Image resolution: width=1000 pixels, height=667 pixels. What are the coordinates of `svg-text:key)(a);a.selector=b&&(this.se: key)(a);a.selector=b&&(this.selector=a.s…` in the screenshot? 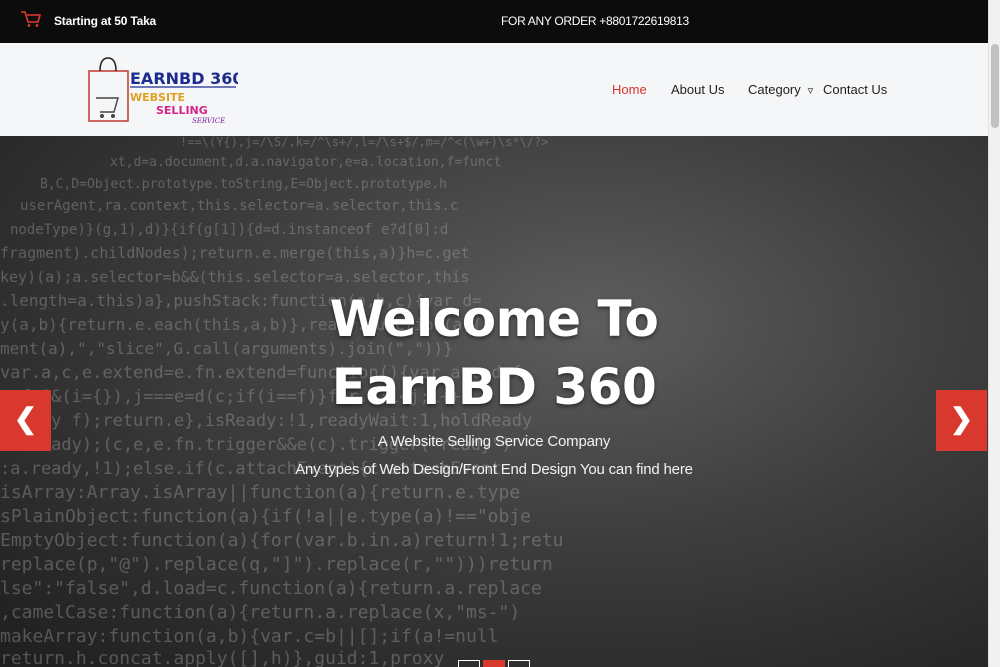 It's located at (235, 277).